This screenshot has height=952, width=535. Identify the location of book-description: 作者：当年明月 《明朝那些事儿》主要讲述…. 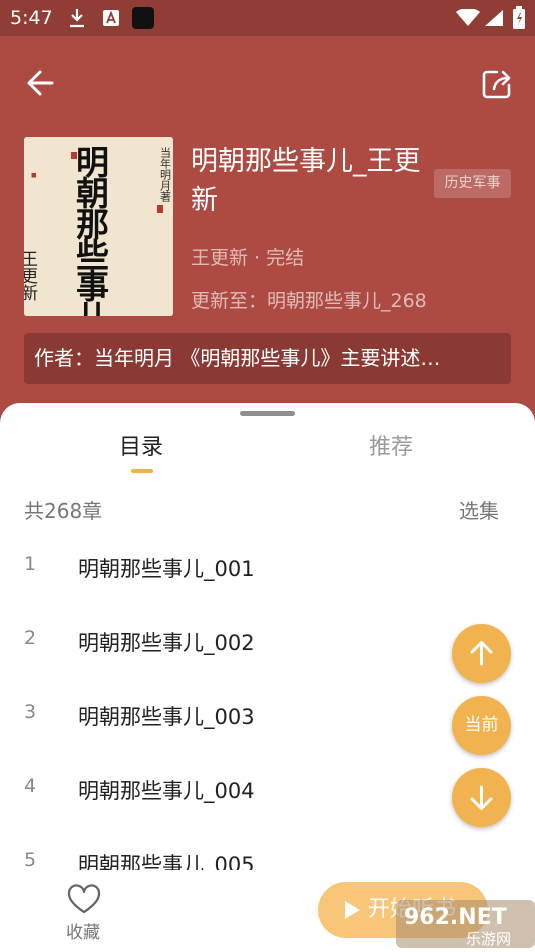
(267, 358).